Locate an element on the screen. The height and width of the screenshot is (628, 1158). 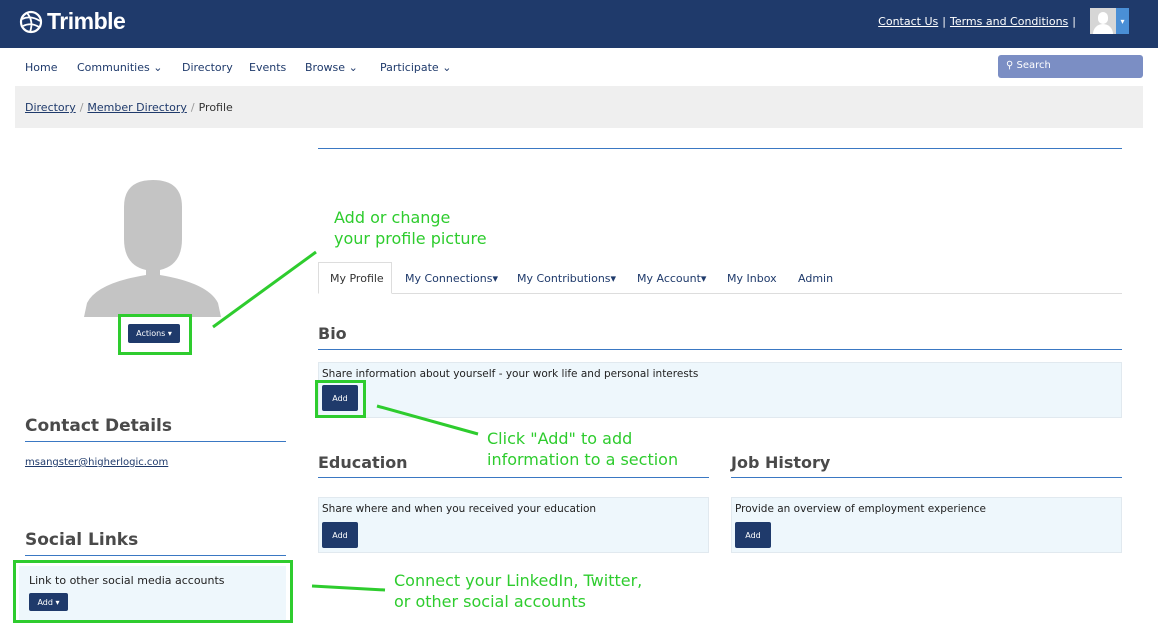
nav-label: Browse is located at coordinates (325, 67).